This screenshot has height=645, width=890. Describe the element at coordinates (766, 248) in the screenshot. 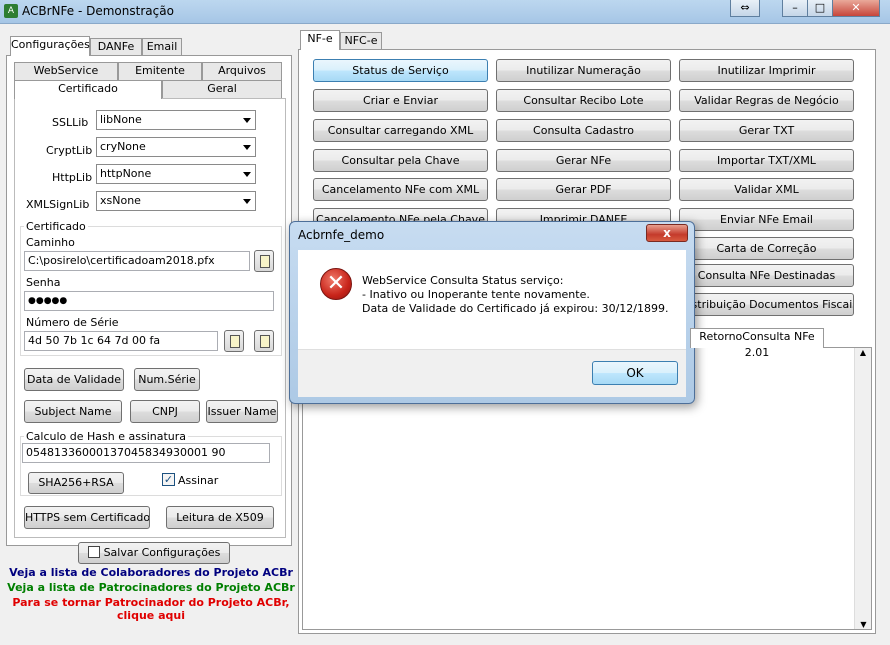

I see `carta-correcao-button: Carta de Correção` at that location.